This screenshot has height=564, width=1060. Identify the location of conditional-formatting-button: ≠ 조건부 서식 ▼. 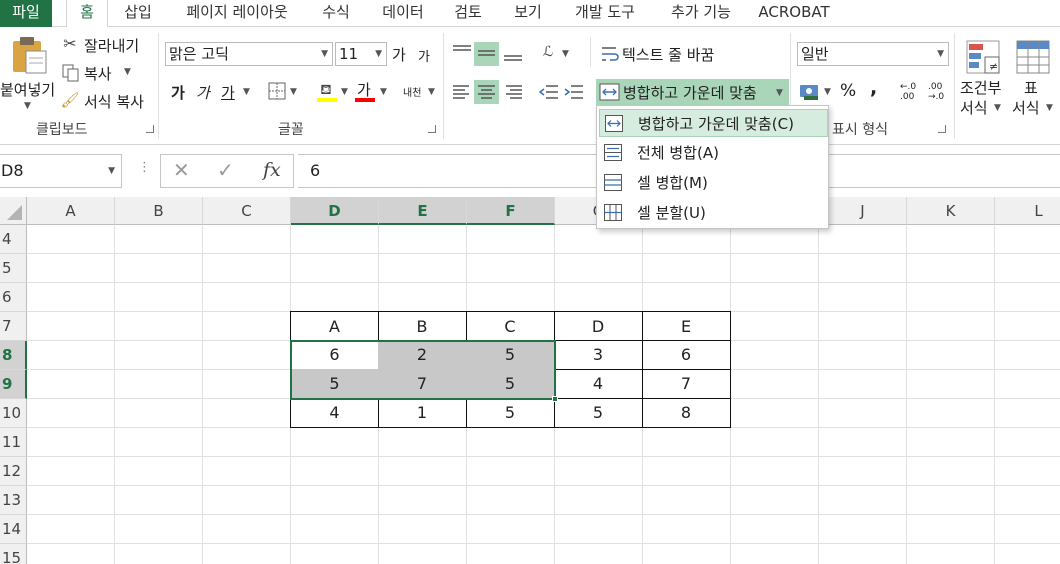
(983, 77).